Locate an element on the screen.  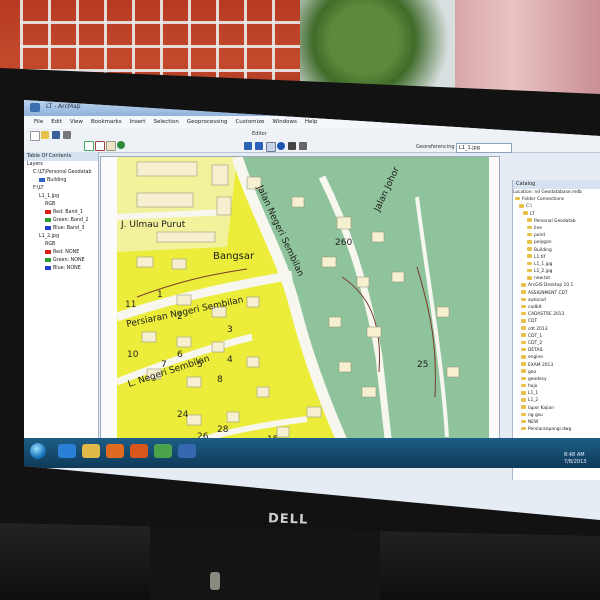
save-icon is located at coordinates (56, 135).